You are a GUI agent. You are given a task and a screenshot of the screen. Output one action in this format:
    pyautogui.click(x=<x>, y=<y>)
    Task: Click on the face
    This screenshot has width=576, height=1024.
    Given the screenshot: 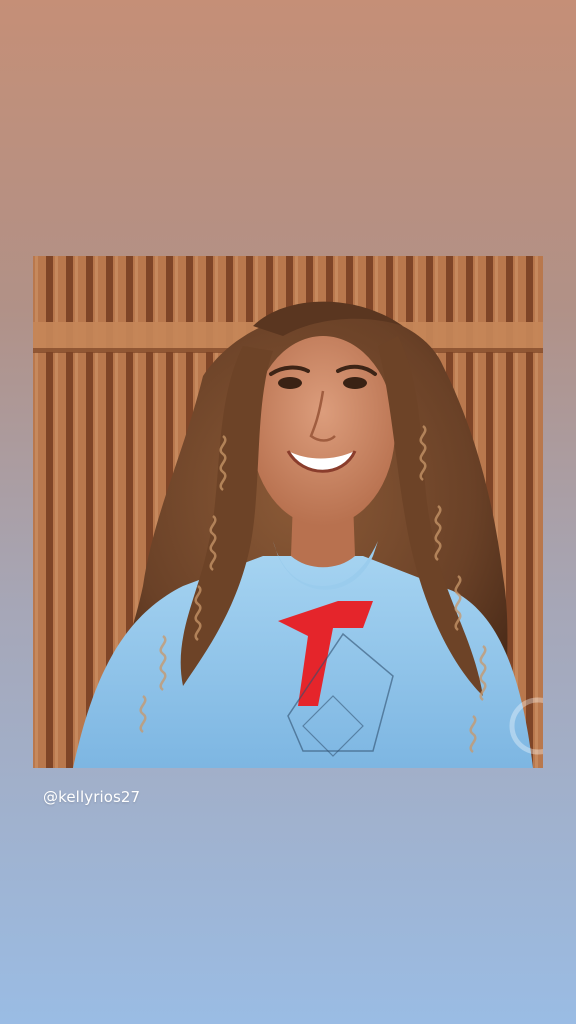 What is the action you would take?
    pyautogui.click(x=323, y=431)
    